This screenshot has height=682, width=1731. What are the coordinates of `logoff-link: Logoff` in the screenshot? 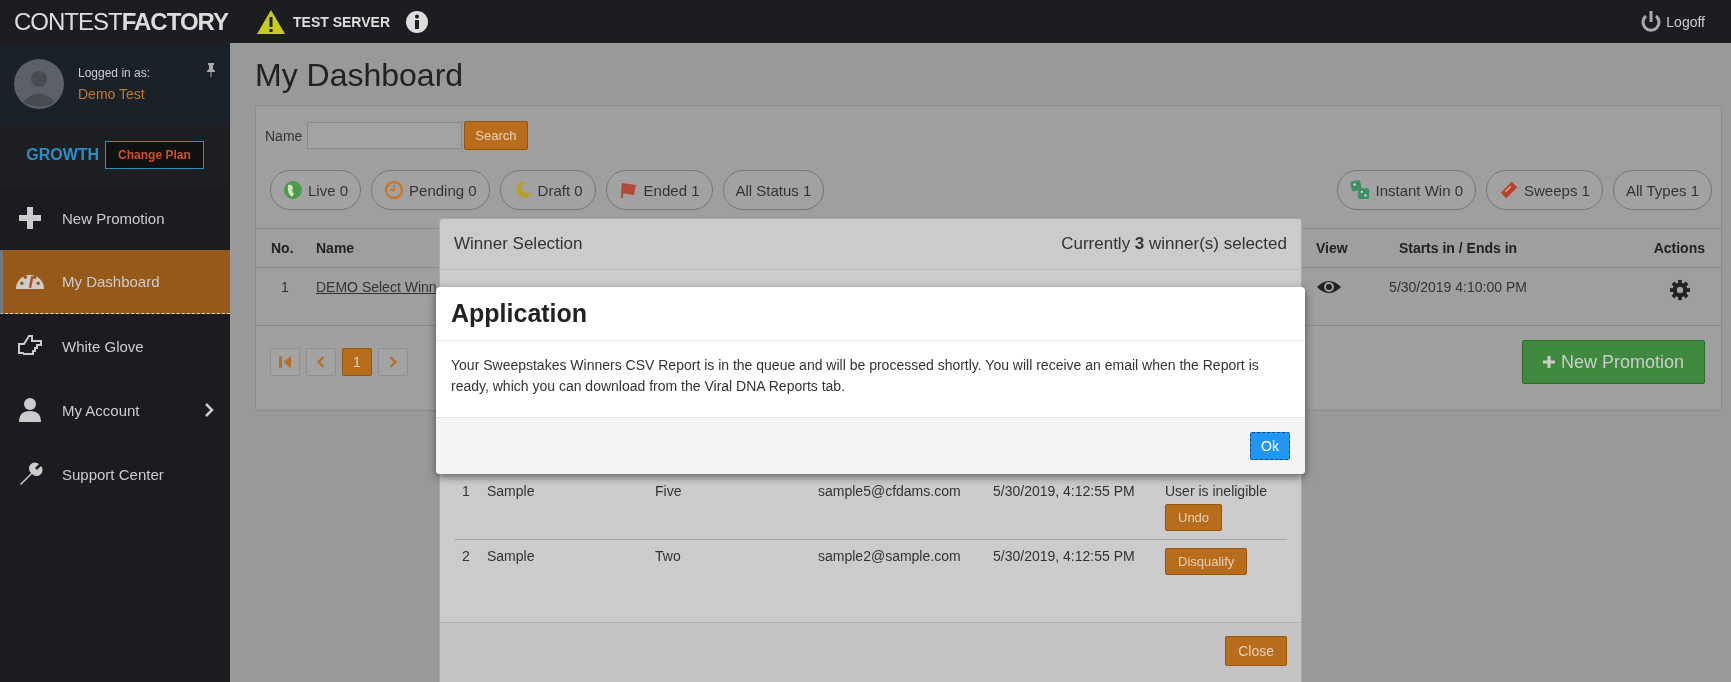 It's located at (1672, 21).